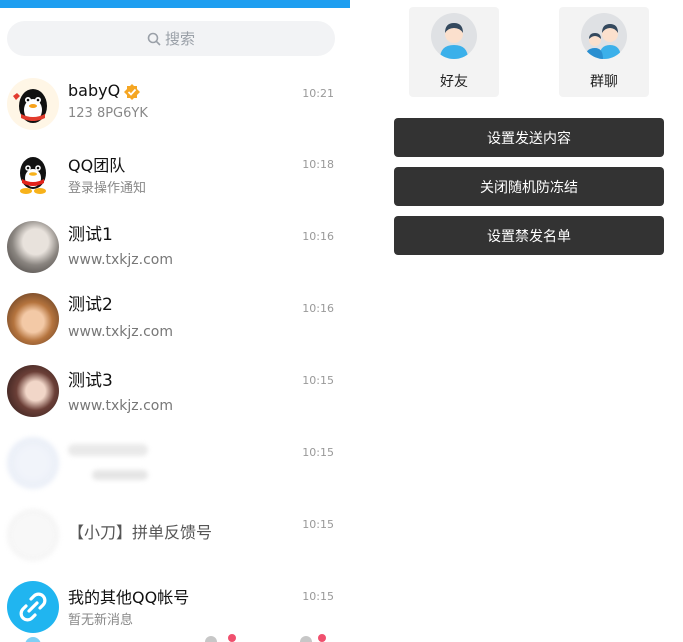 The image size is (683, 642). I want to click on avatar-link, so click(33, 607).